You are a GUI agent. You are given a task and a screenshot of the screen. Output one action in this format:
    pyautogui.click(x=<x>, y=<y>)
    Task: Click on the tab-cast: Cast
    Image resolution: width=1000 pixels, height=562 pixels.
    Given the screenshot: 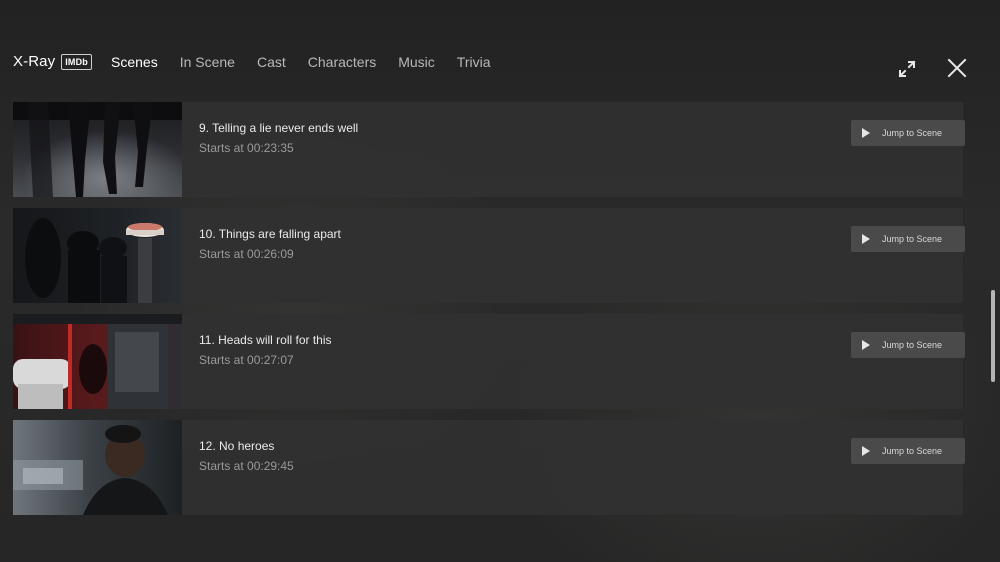 What is the action you would take?
    pyautogui.click(x=271, y=62)
    